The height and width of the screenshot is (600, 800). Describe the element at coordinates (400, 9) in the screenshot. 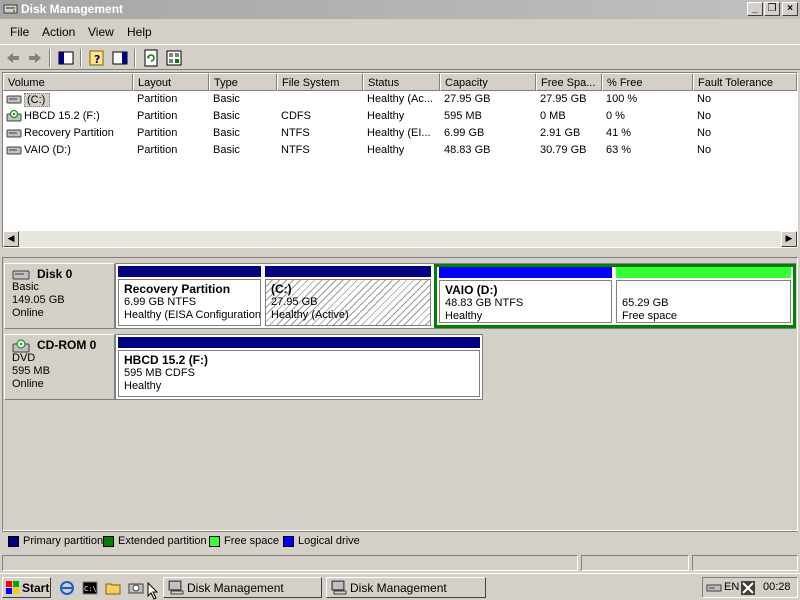

I see `title-bar: Disk Management _ ❐ ×` at that location.